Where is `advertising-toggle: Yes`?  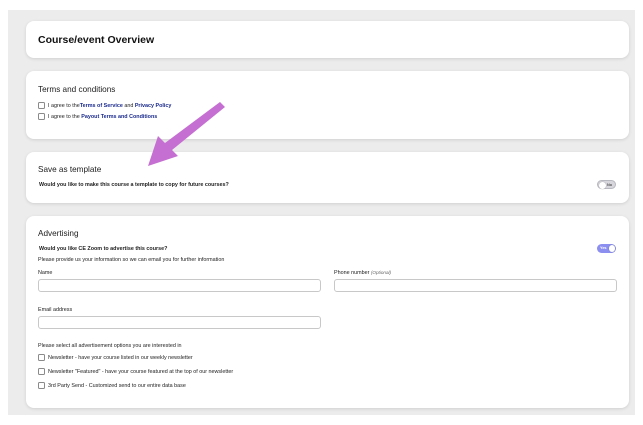
advertising-toggle: Yes is located at coordinates (606, 248).